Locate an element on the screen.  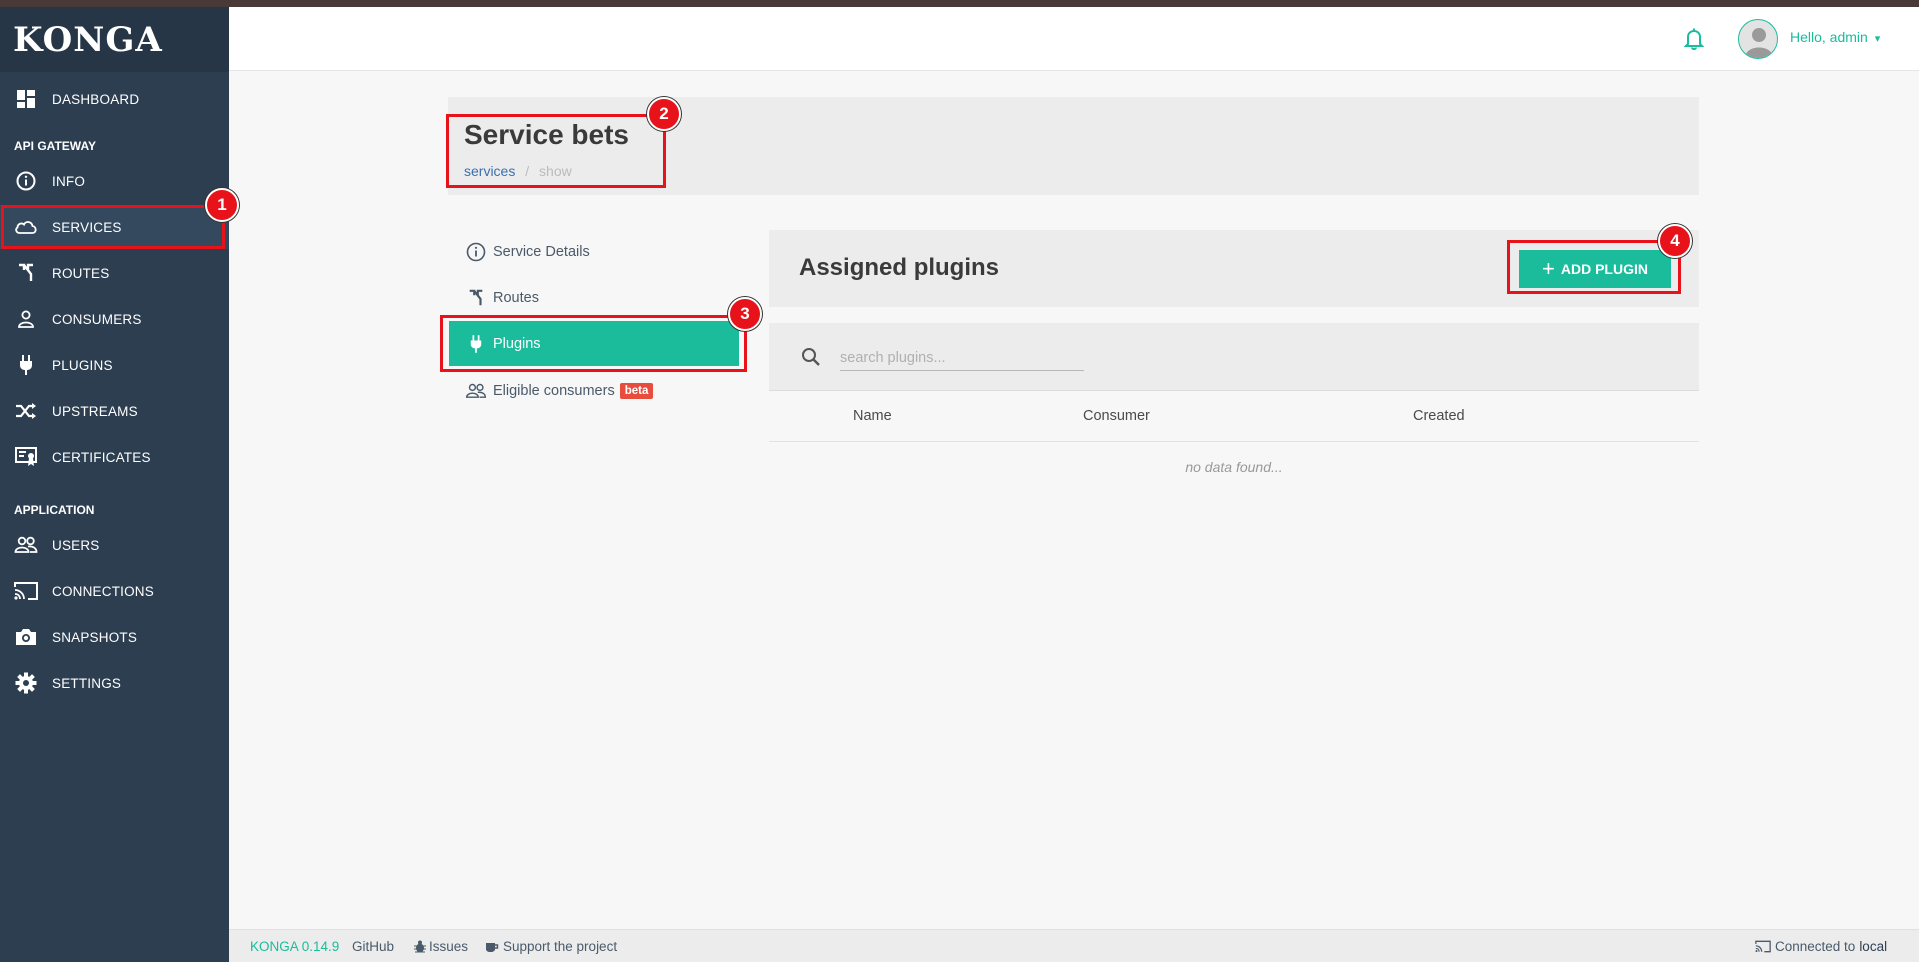
connected-label: Connected to is located at coordinates (1815, 946).